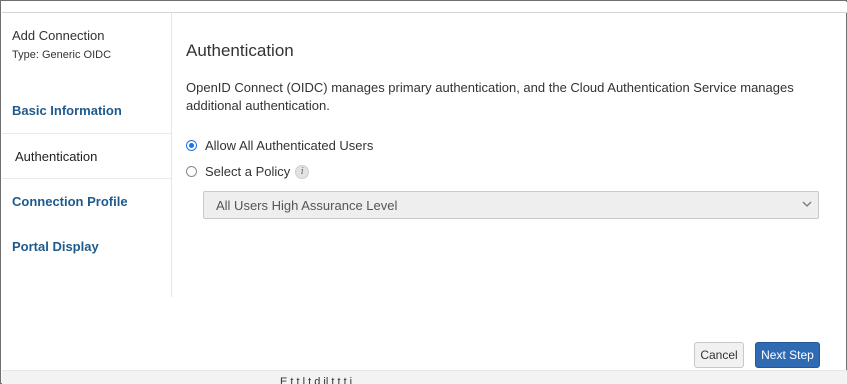  I want to click on sidebar-item-label: Portal Display, so click(55, 246).